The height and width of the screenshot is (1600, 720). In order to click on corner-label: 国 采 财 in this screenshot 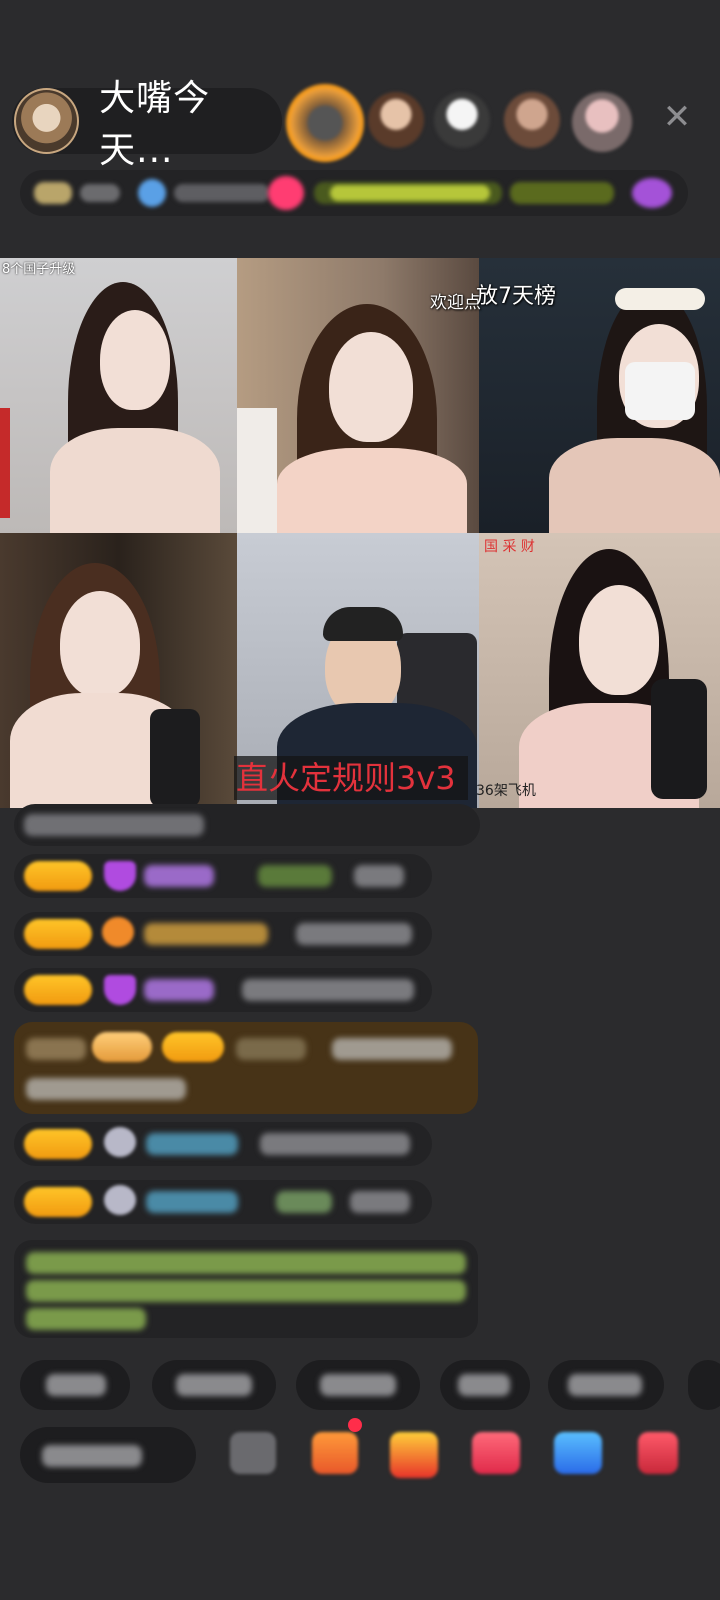, I will do `click(509, 547)`.